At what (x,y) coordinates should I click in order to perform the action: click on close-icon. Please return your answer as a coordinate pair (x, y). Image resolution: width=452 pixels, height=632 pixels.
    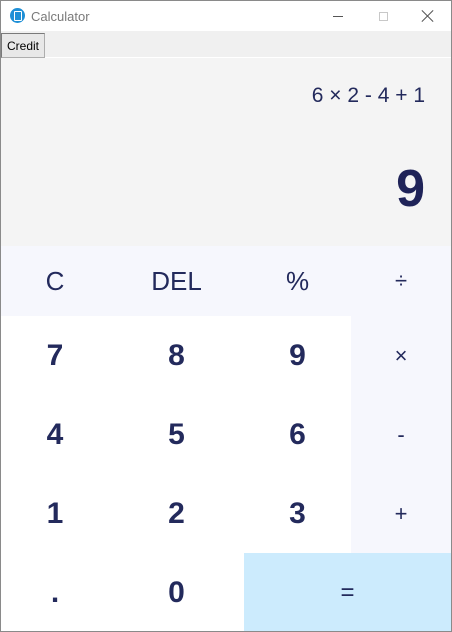
    Looking at the image, I should click on (428, 16).